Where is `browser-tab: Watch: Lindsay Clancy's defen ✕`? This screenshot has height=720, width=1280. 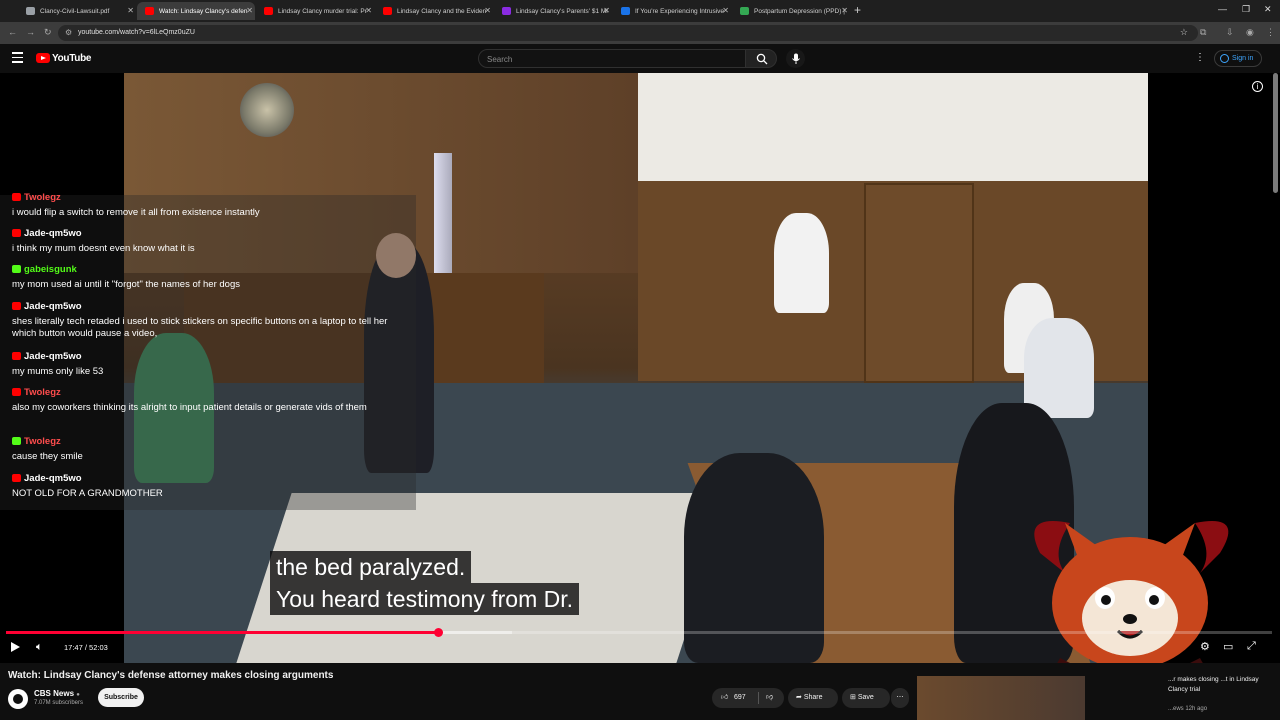
browser-tab: Watch: Lindsay Clancy's defen ✕ is located at coordinates (196, 11).